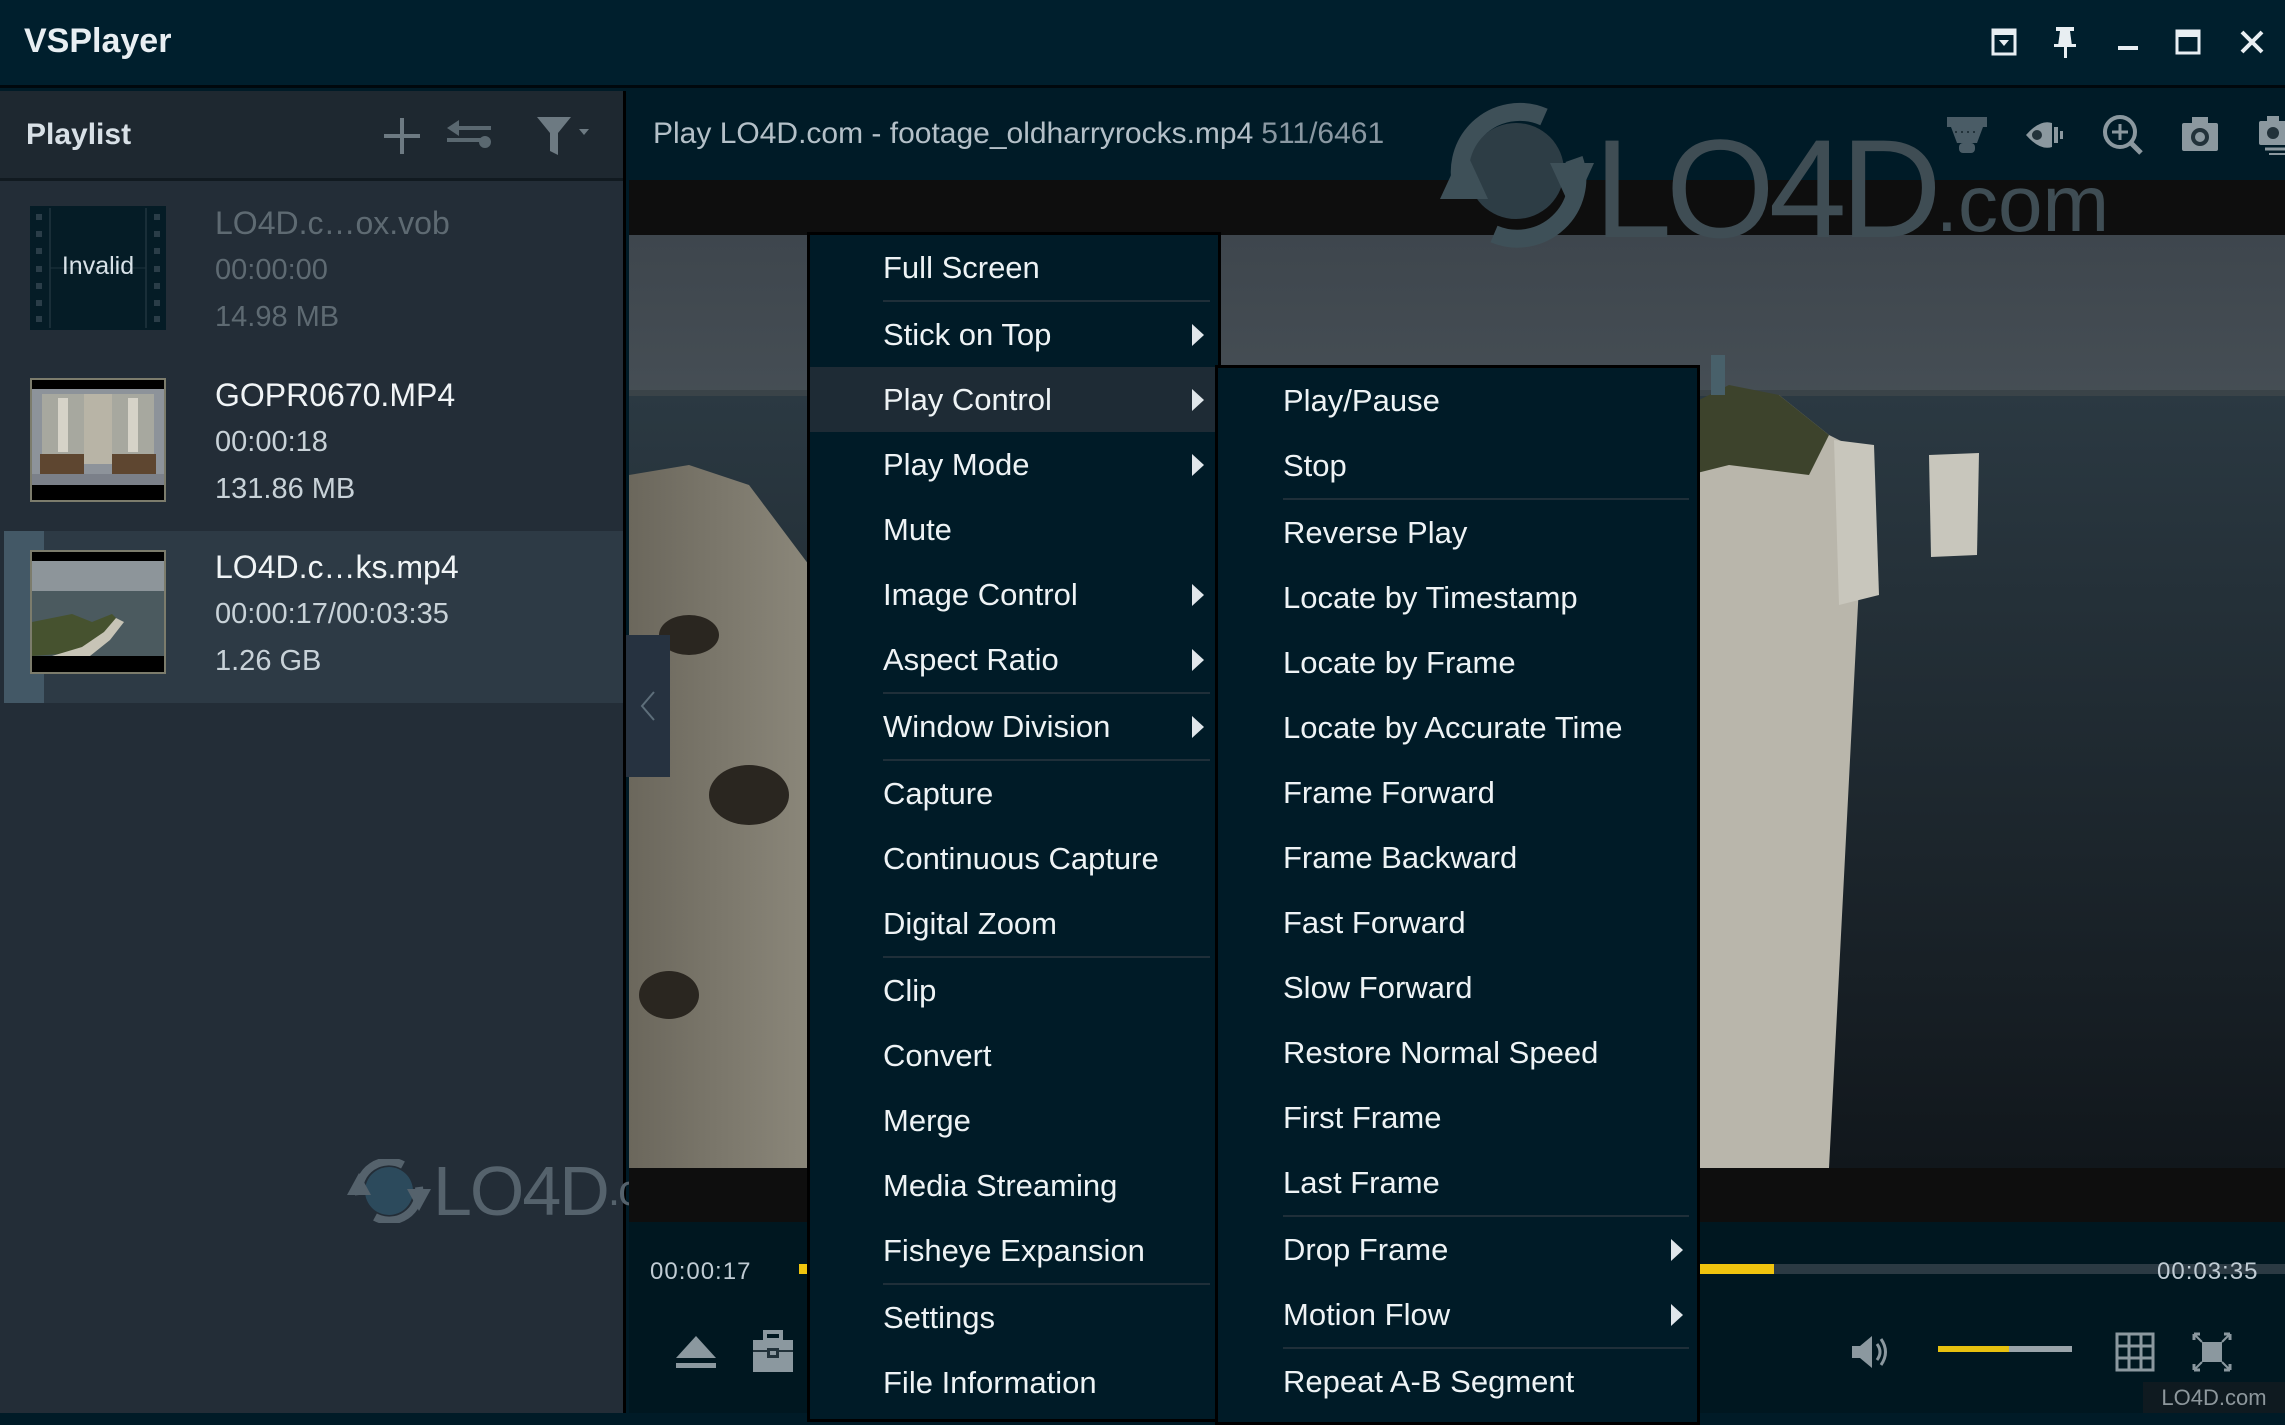  Describe the element at coordinates (1014, 1120) in the screenshot. I see `menu-item-merge: Merge` at that location.